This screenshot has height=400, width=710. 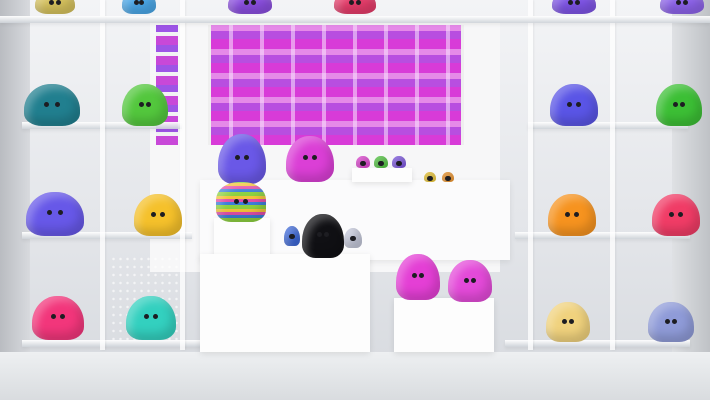 What do you see at coordinates (158, 215) in the screenshot?
I see `figure-yellow` at bounding box center [158, 215].